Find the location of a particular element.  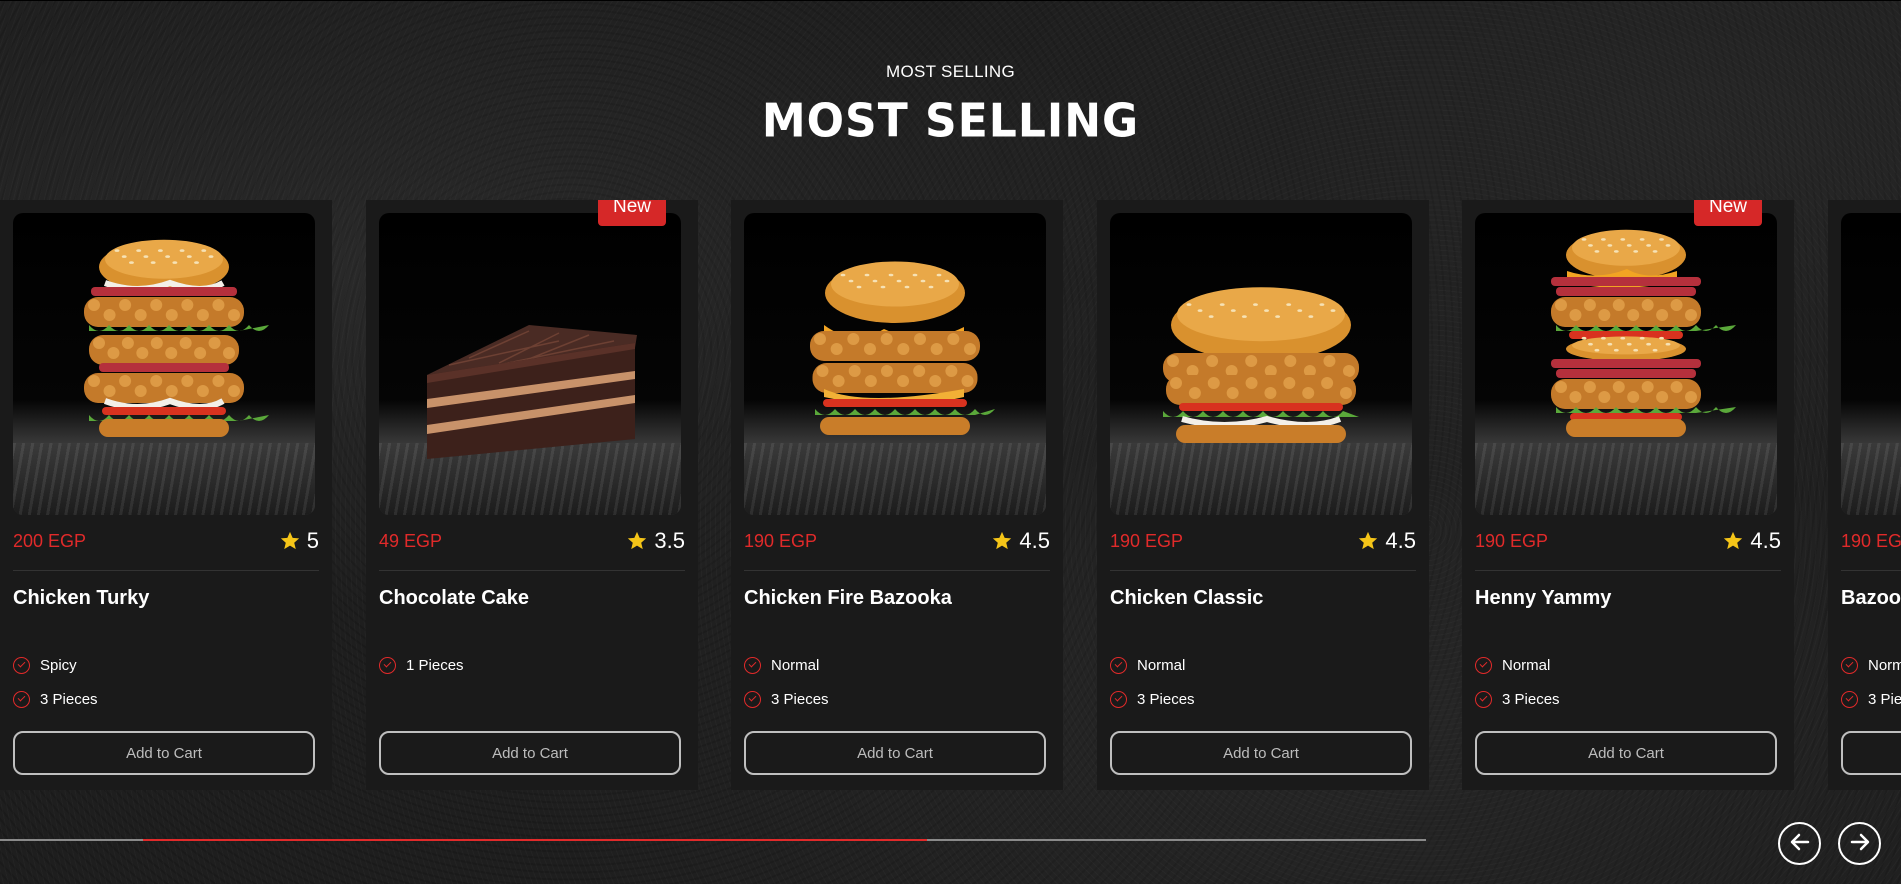

product-name: Chicken Fire Bazooka is located at coordinates (897, 598).